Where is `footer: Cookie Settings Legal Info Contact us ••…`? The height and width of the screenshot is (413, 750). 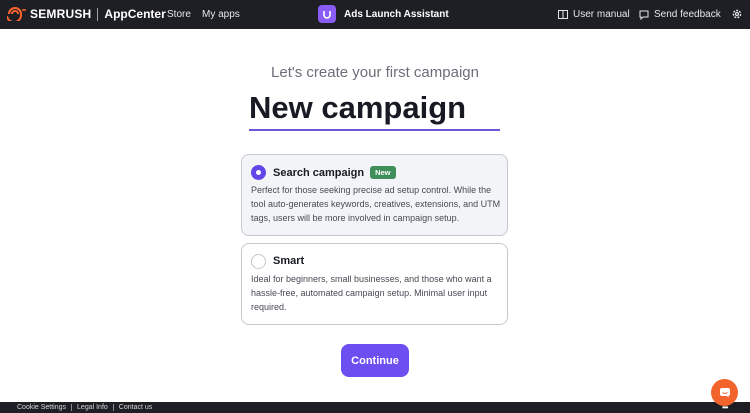
footer: Cookie Settings Legal Info Contact us ••… is located at coordinates (375, 407).